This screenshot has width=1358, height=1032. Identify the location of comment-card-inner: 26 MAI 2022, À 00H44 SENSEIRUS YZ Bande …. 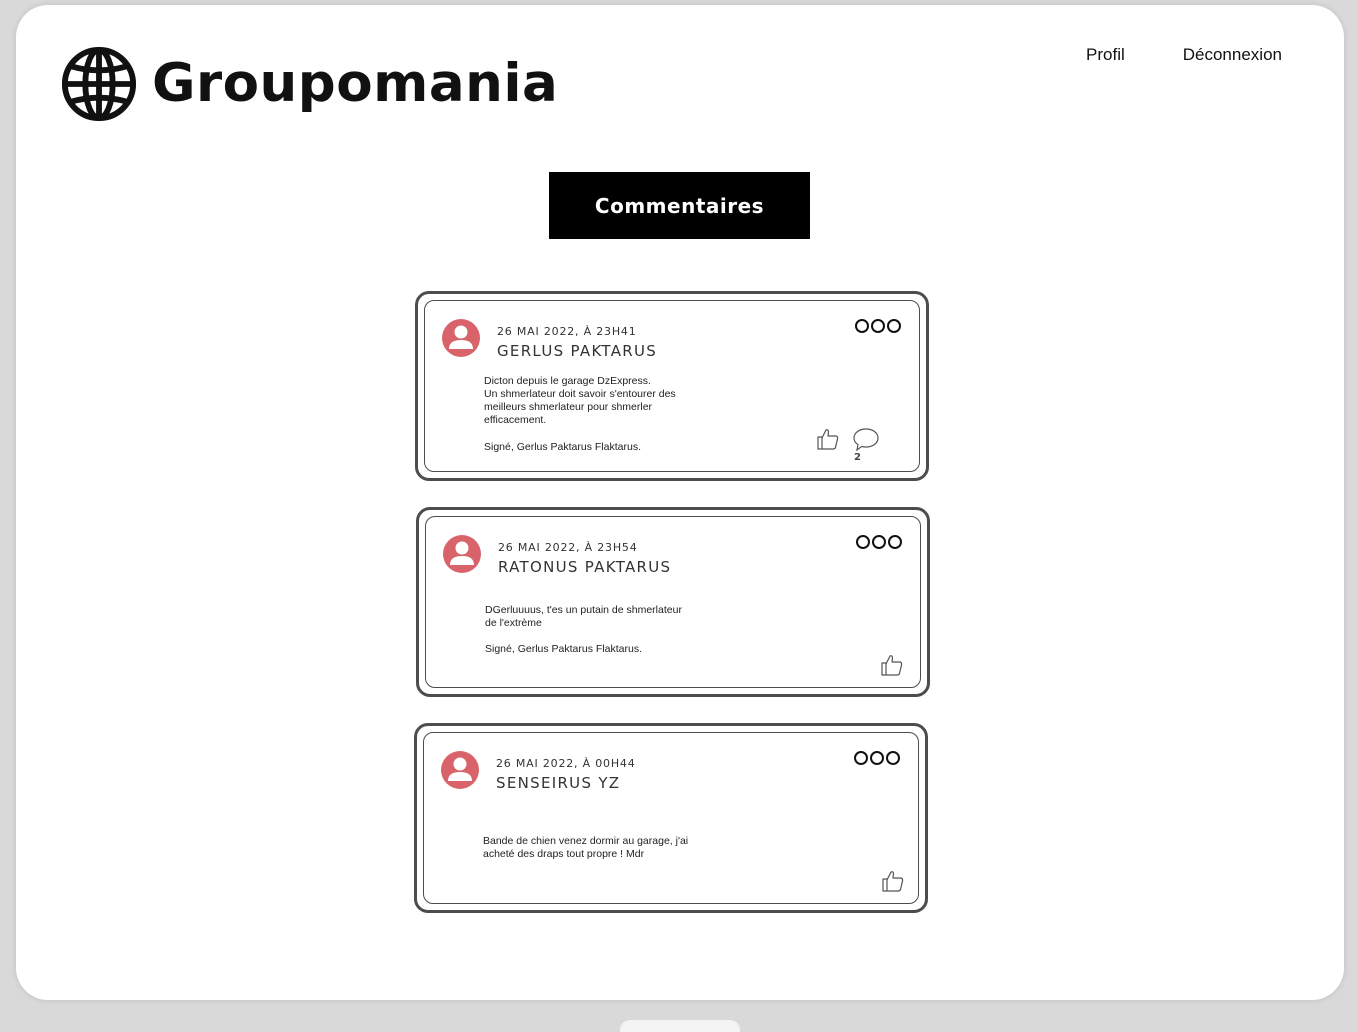
(671, 818).